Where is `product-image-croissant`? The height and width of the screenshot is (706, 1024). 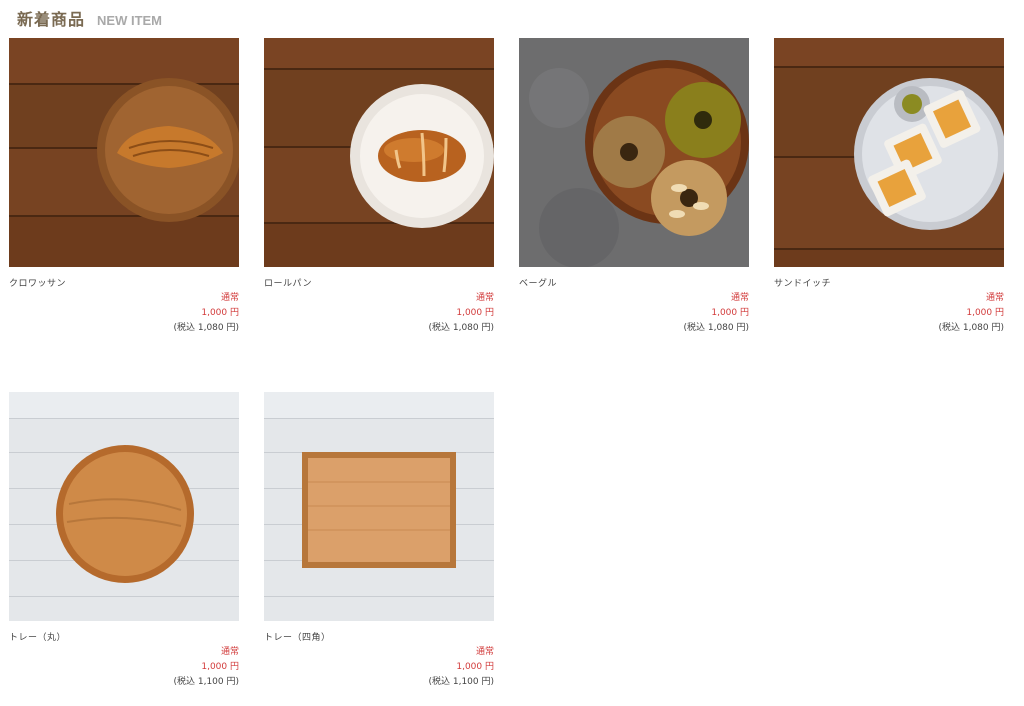 product-image-croissant is located at coordinates (124, 152).